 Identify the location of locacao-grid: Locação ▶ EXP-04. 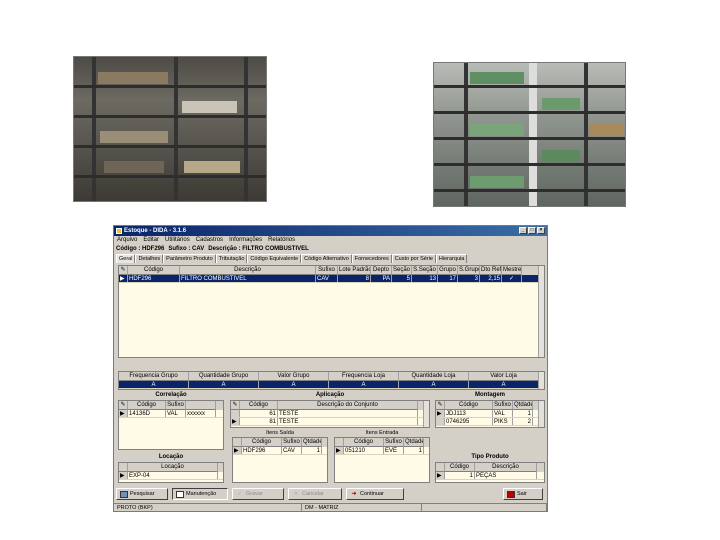
(171, 472).